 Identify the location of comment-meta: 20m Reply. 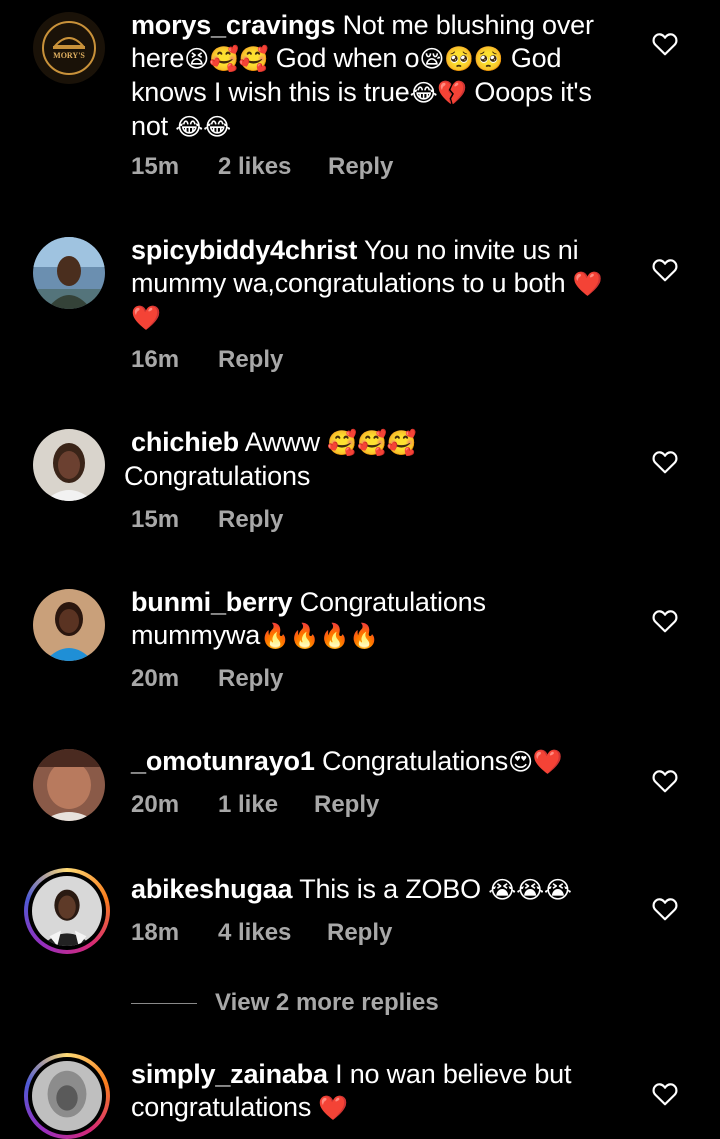
(207, 679).